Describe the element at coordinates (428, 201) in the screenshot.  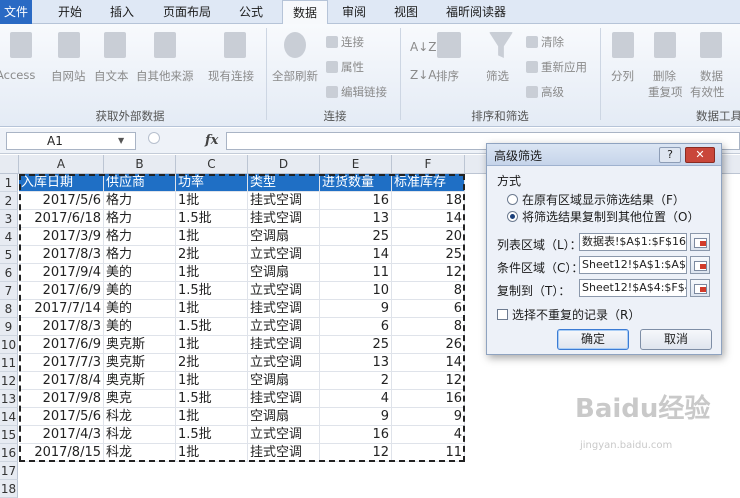
I see `table-cell: 18` at that location.